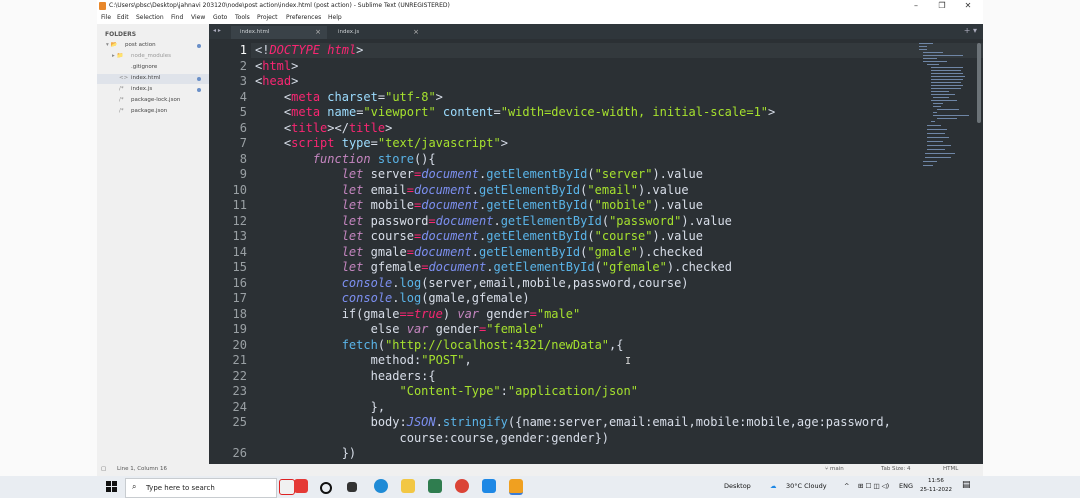  I want to click on windows-start-icon, so click(111, 486).